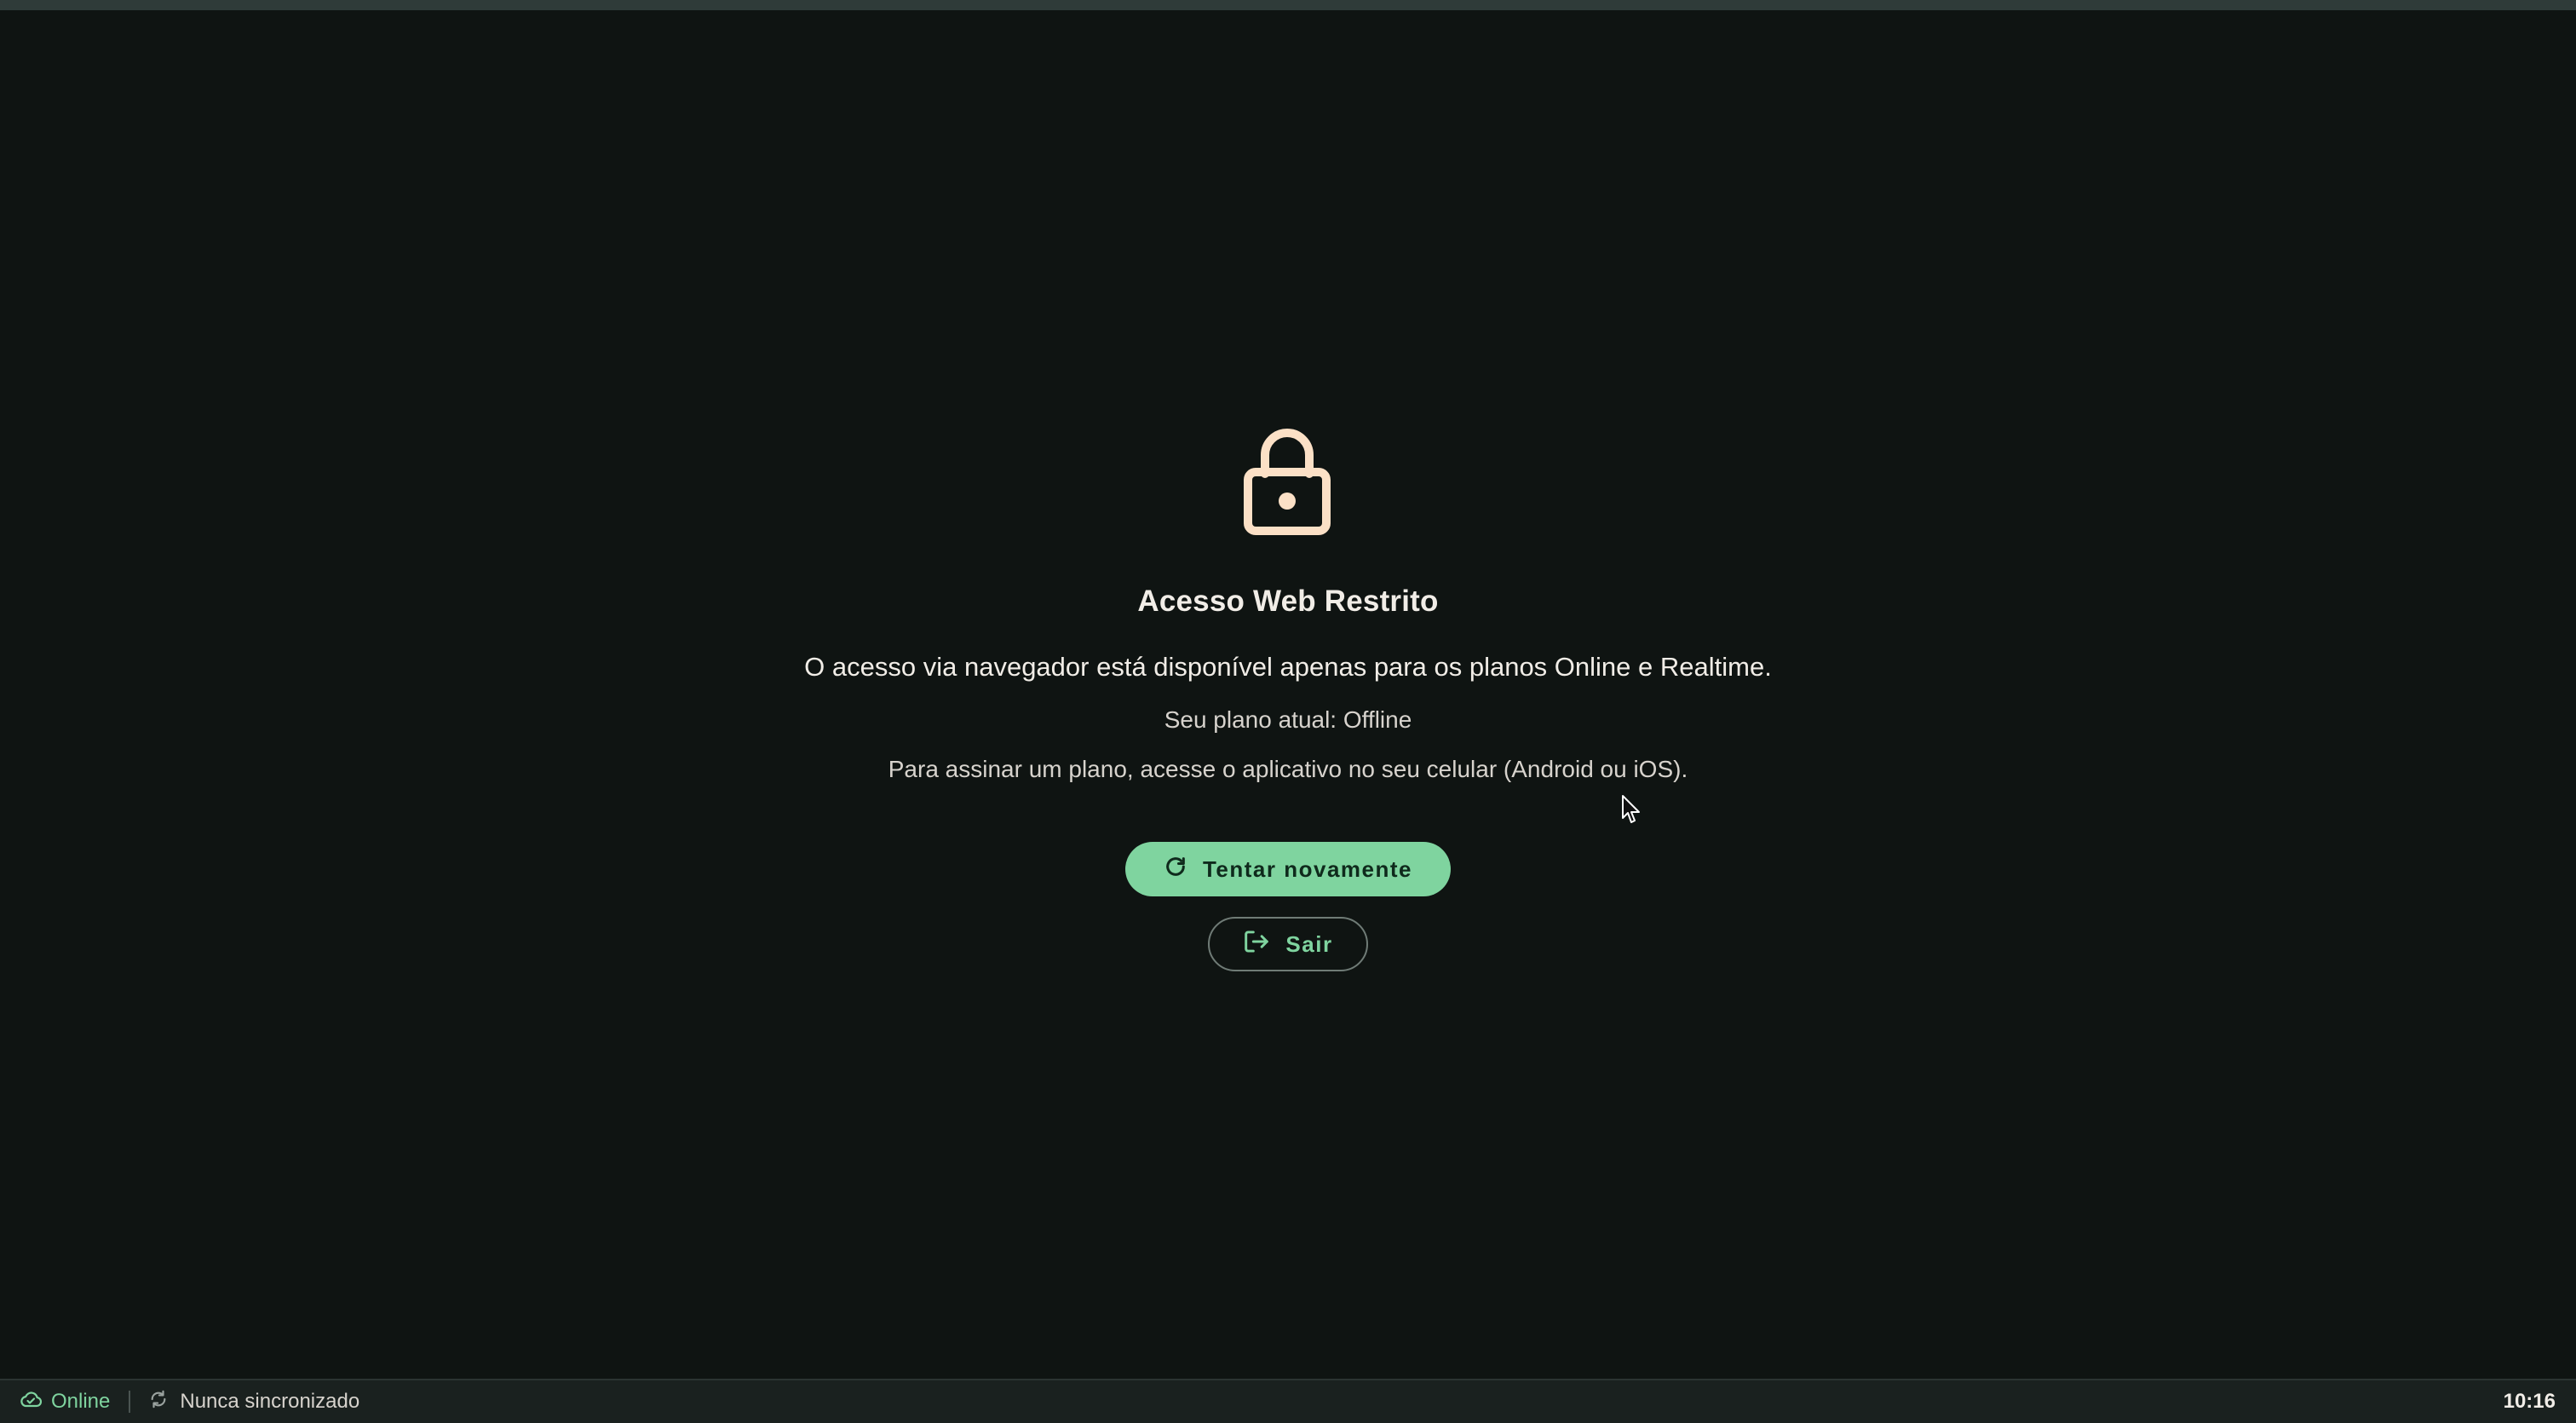 The height and width of the screenshot is (1423, 2576). I want to click on logout-icon, so click(1257, 944).